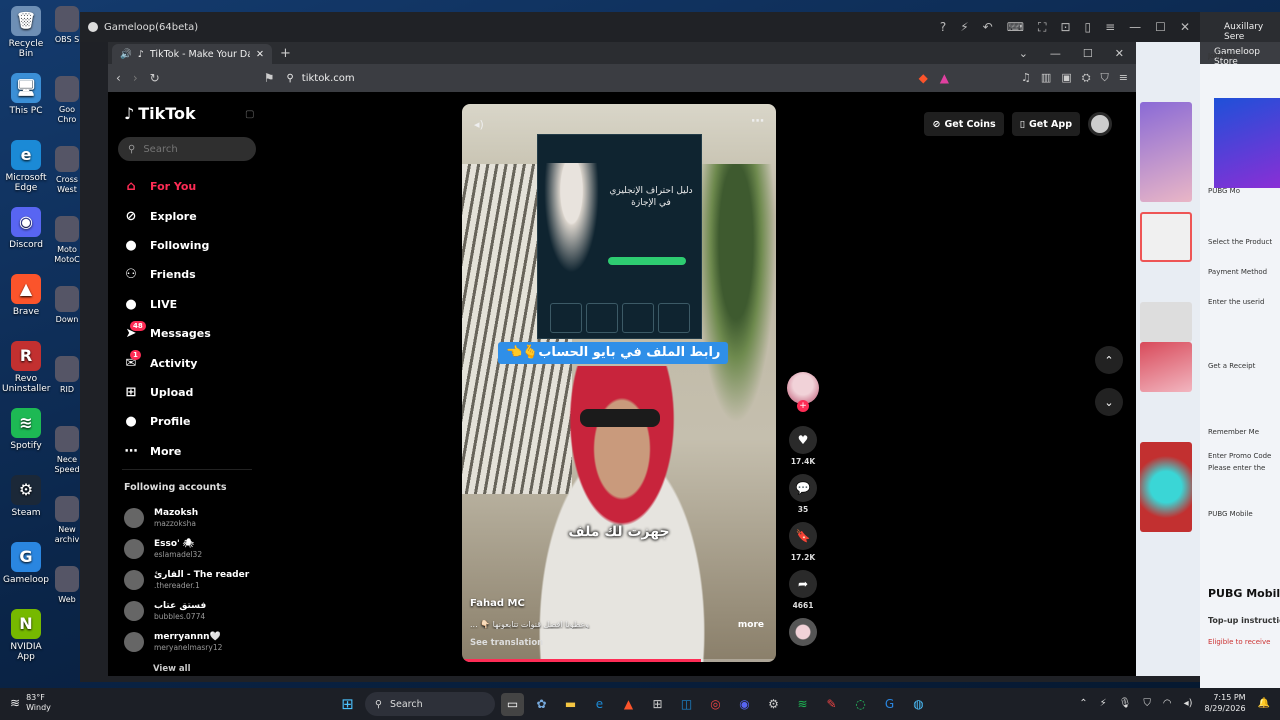  I want to click on site-info-icon: ⚲, so click(289, 78).